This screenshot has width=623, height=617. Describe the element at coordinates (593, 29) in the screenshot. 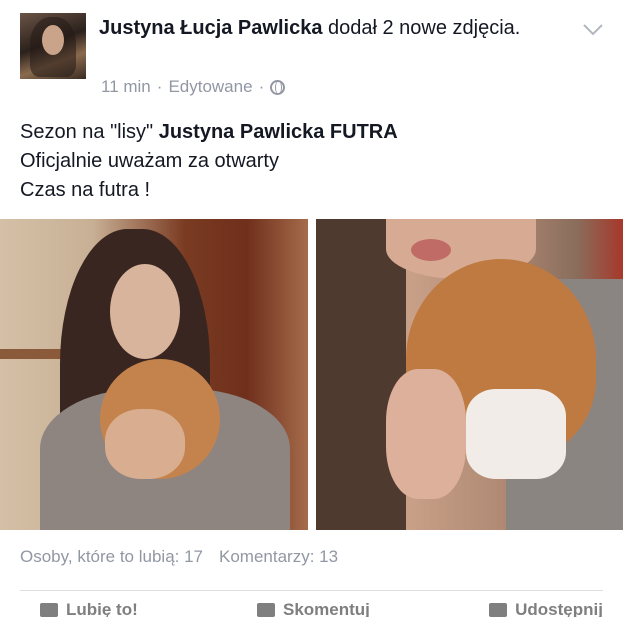

I see `chevron-down-icon` at that location.